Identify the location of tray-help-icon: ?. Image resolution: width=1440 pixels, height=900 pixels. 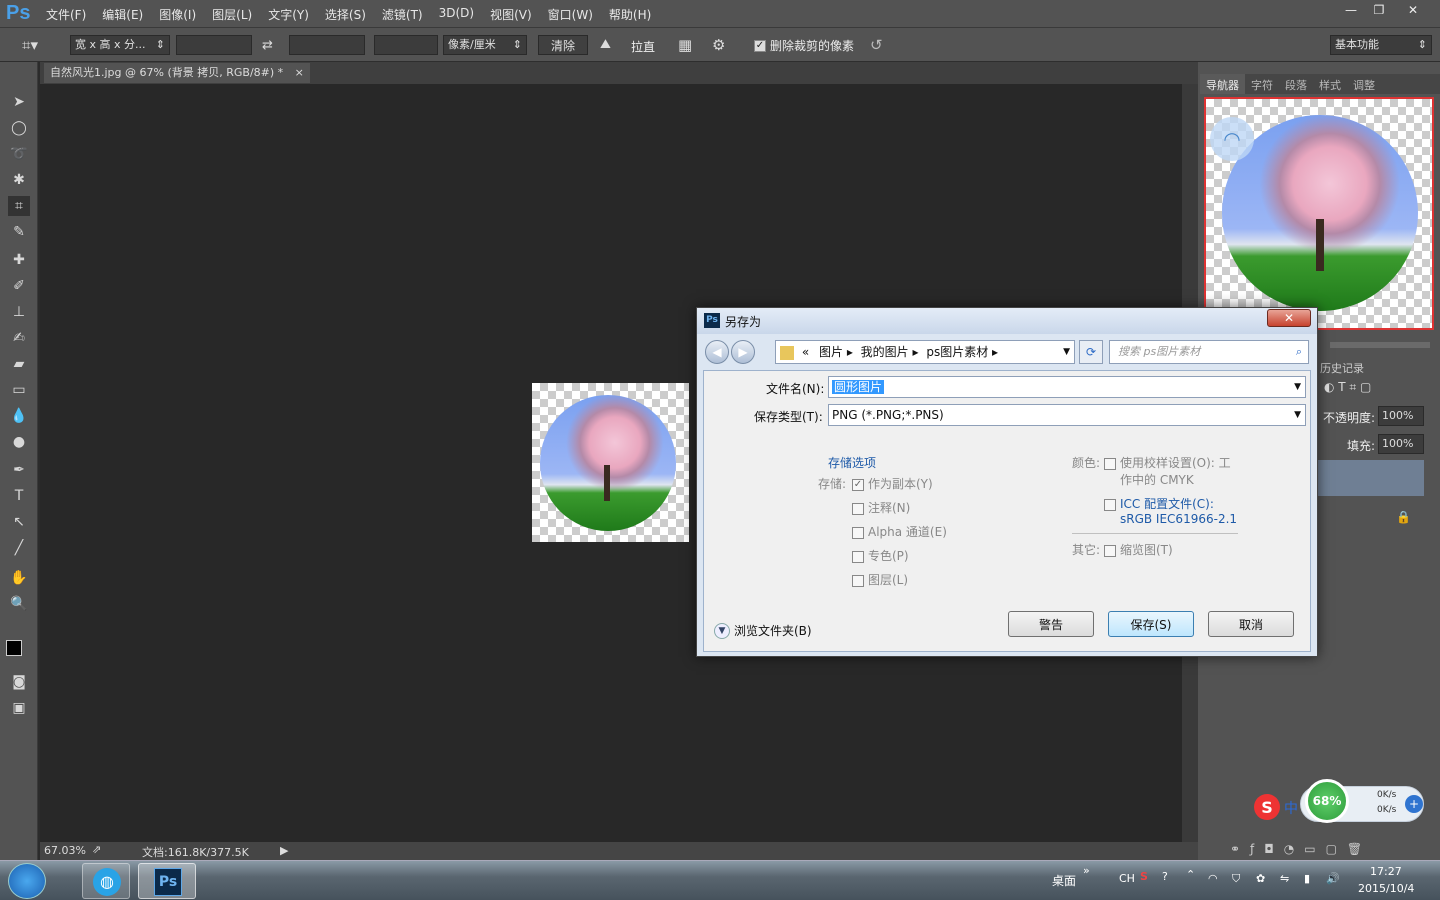
(1165, 876).